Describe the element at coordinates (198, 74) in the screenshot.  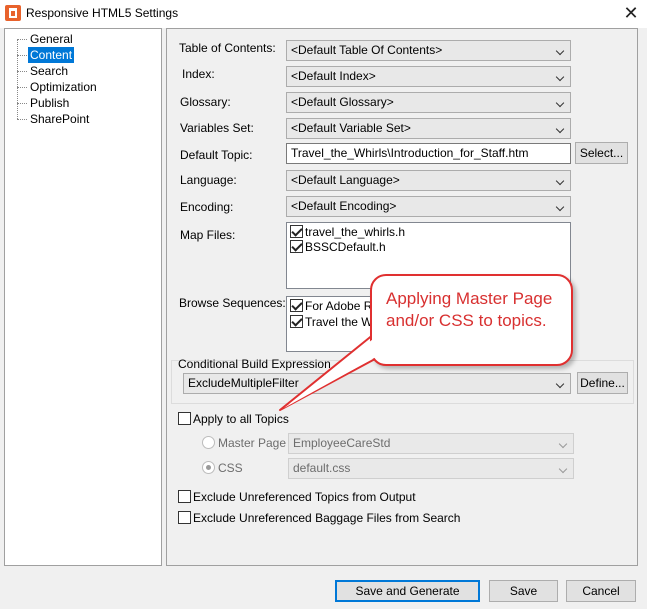
I see `index-label: Index:` at that location.